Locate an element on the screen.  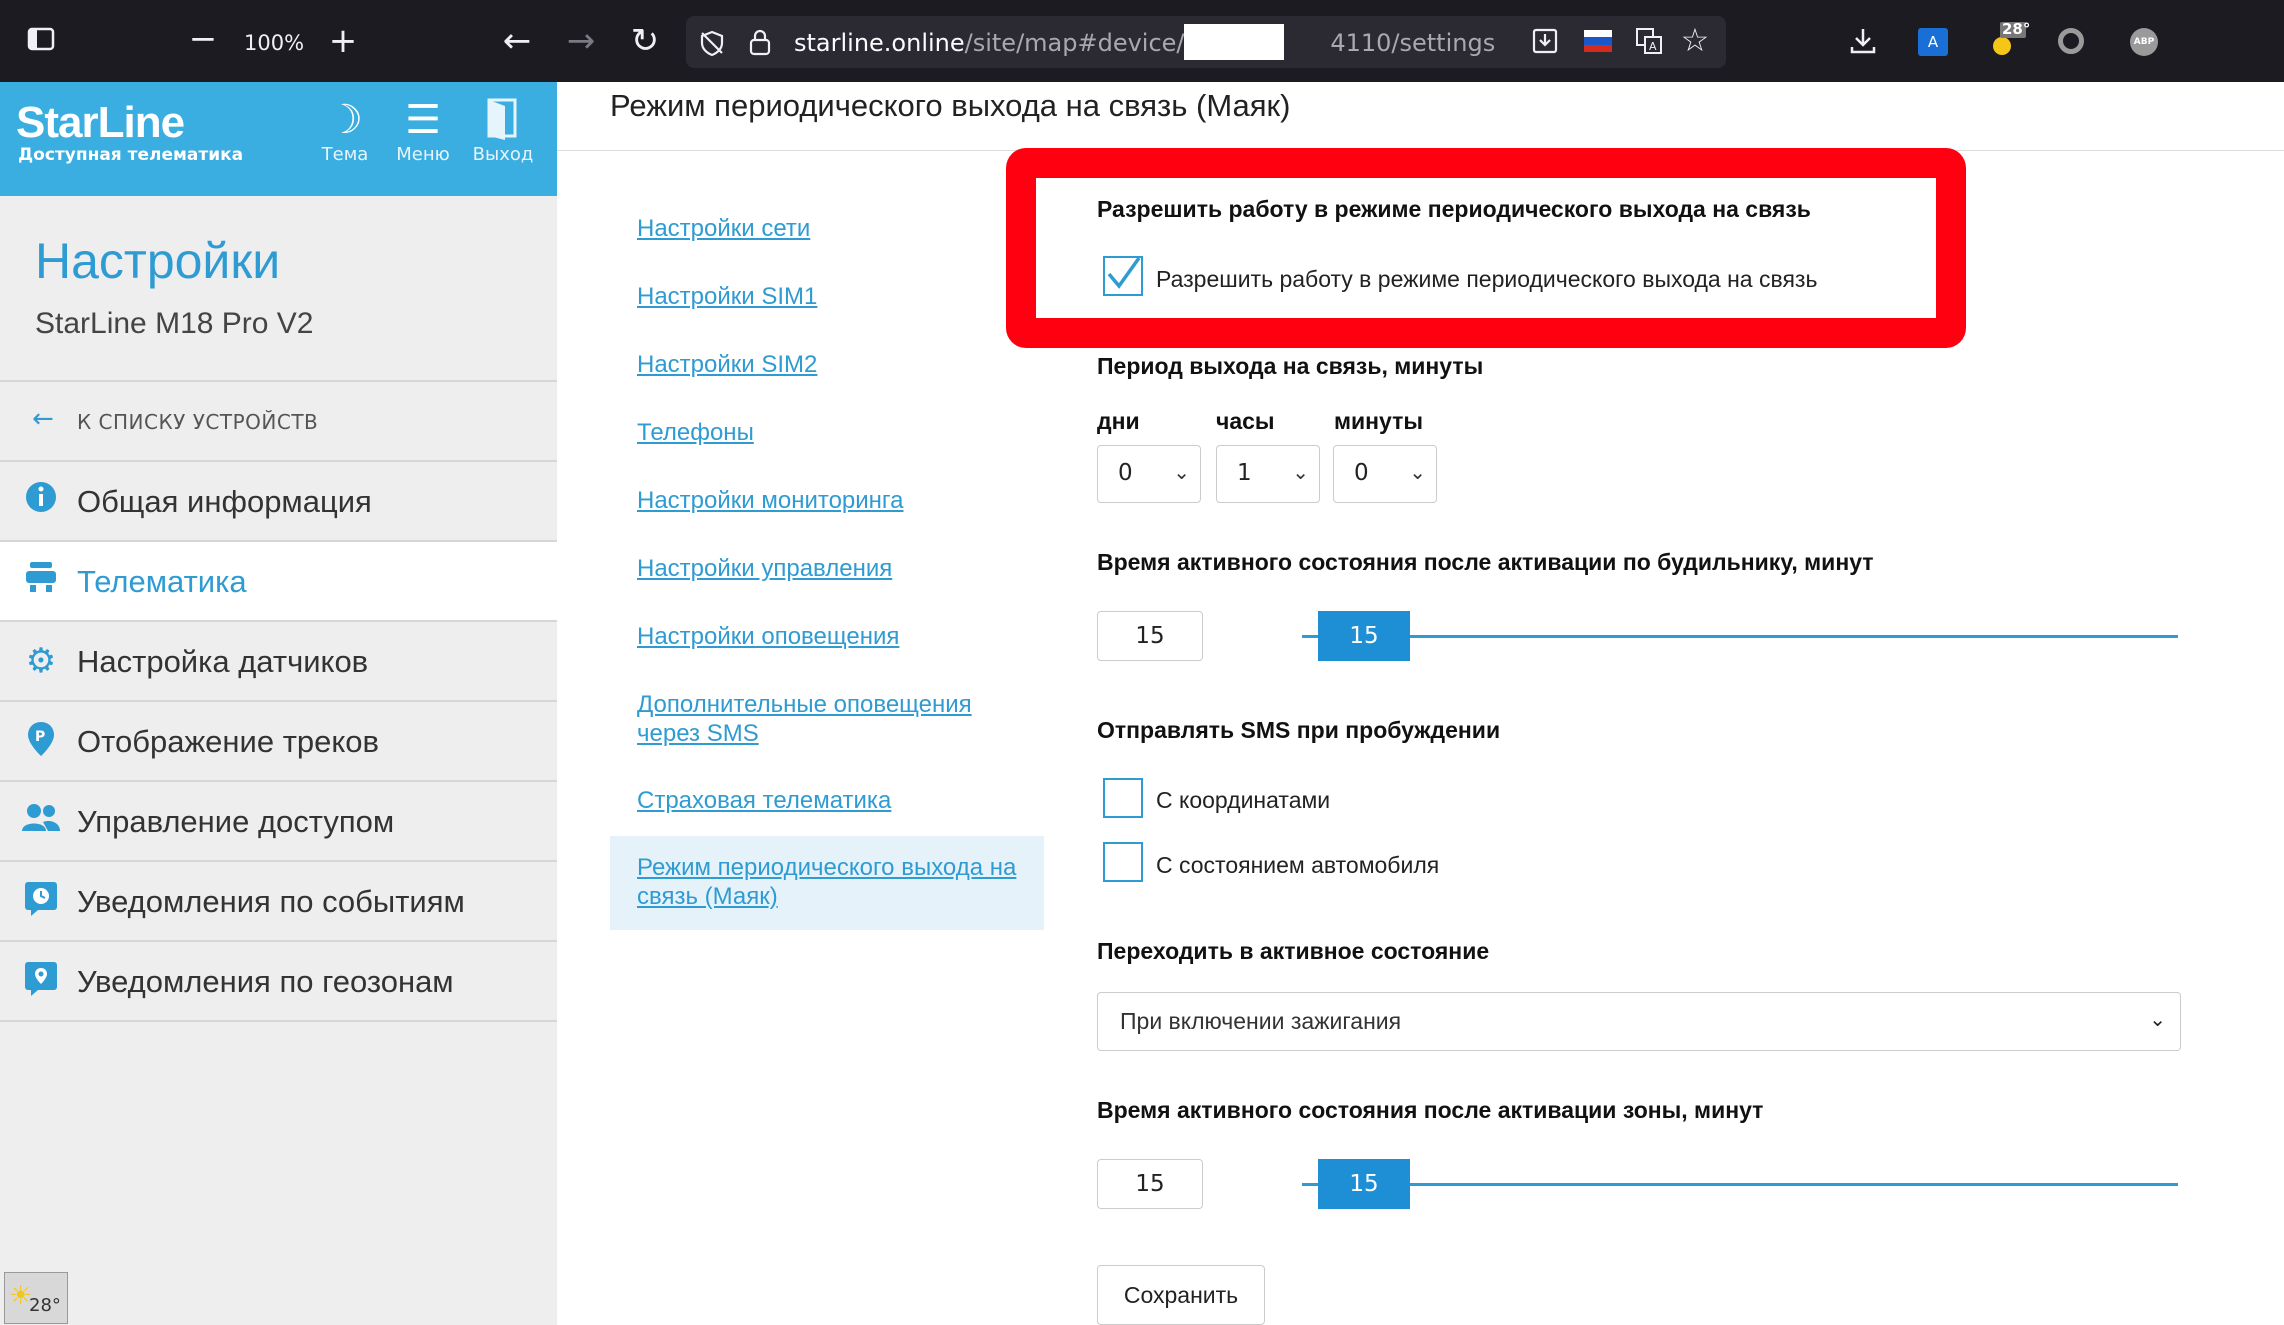
sidebar-toggle-icon is located at coordinates (41, 42).